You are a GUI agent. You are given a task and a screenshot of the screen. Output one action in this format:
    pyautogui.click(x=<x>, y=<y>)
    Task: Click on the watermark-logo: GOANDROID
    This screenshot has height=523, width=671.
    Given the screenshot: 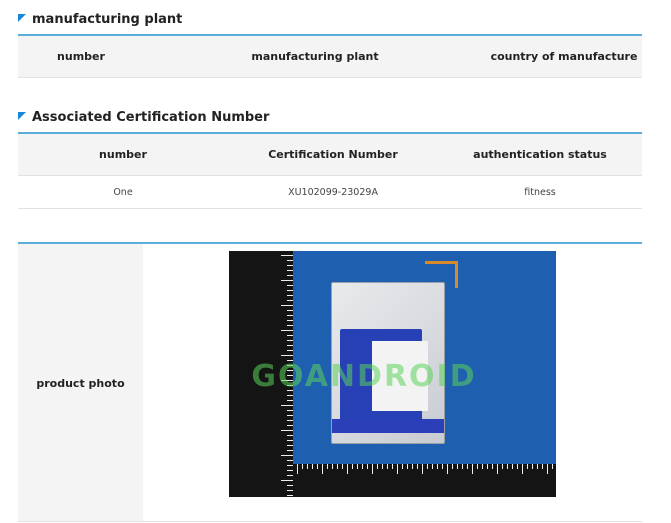 What is the action you would take?
    pyautogui.click(x=364, y=376)
    